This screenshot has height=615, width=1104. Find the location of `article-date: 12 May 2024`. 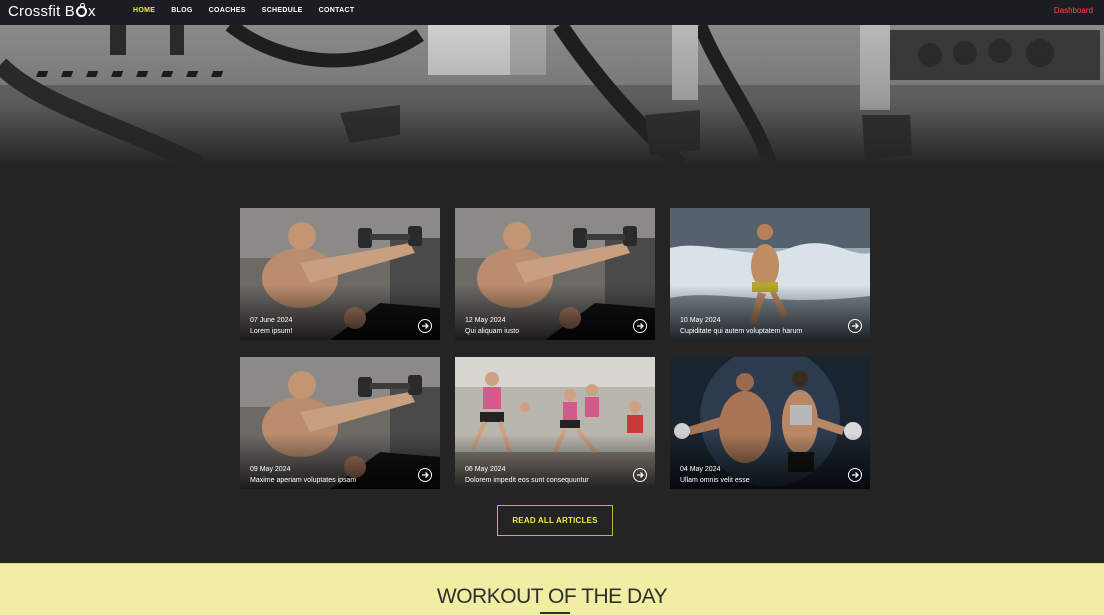

article-date: 12 May 2024 is located at coordinates (485, 320).